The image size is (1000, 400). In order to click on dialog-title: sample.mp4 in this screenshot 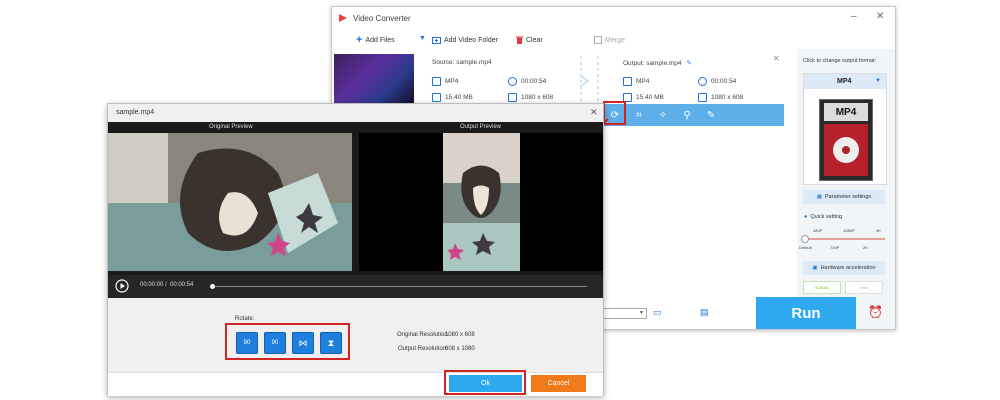, I will do `click(135, 112)`.